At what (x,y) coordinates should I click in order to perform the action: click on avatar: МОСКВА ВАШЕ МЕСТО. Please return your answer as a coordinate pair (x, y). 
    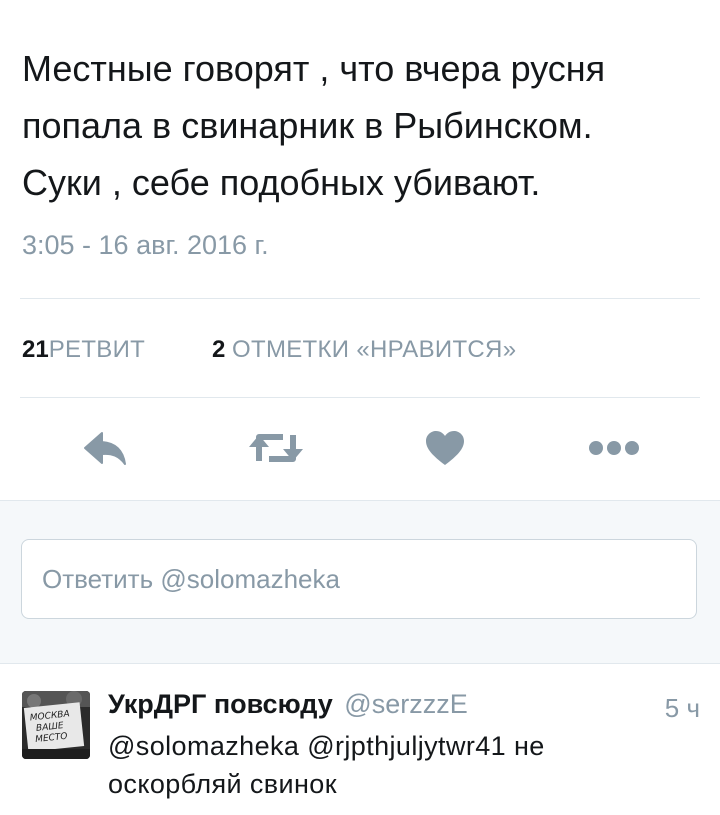
    Looking at the image, I should click on (56, 725).